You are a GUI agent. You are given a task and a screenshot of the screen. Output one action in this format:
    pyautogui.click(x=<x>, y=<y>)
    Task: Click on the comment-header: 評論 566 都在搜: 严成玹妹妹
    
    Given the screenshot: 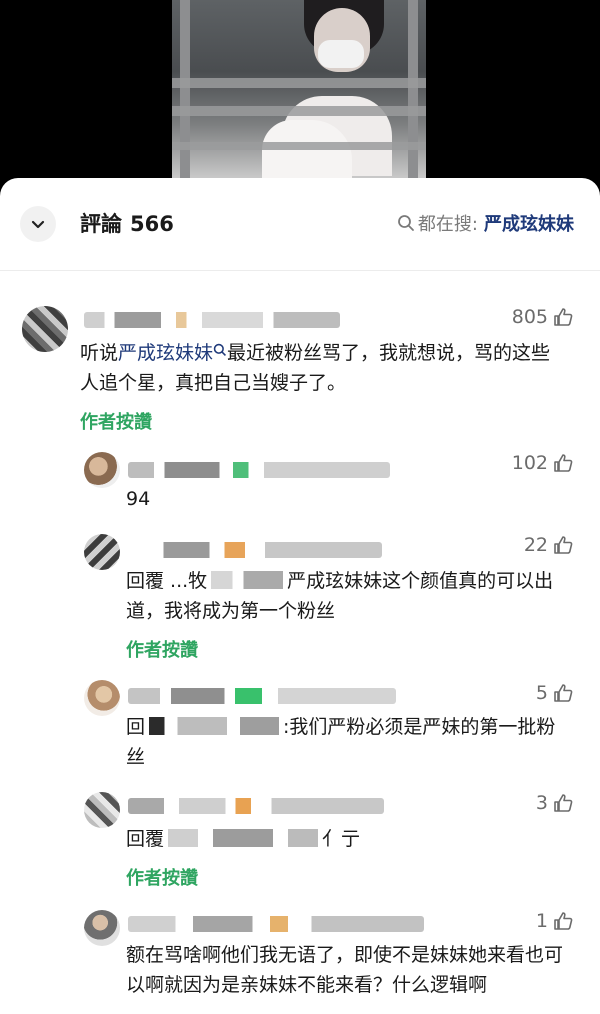 What is the action you would take?
    pyautogui.click(x=300, y=224)
    